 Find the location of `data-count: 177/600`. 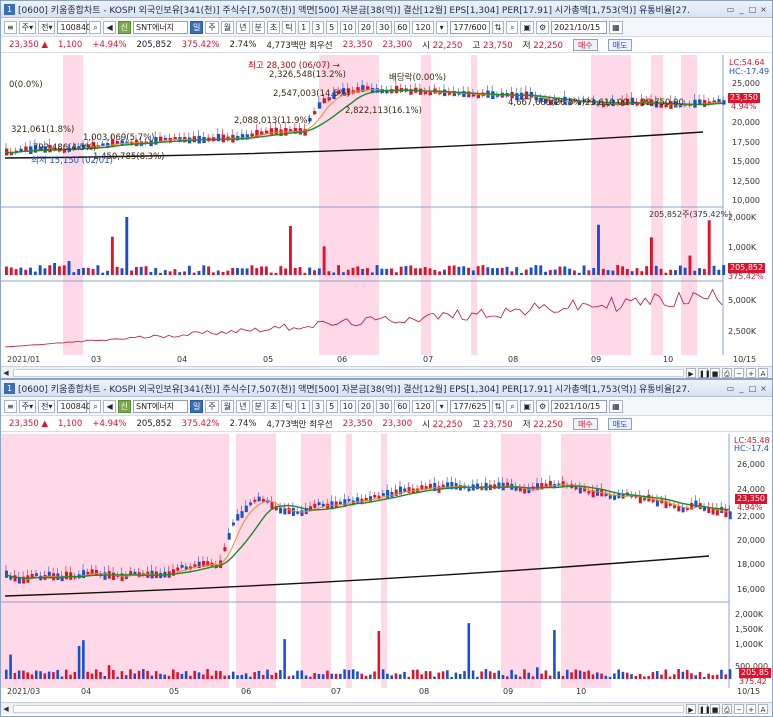

data-count: 177/600 is located at coordinates (469, 27).